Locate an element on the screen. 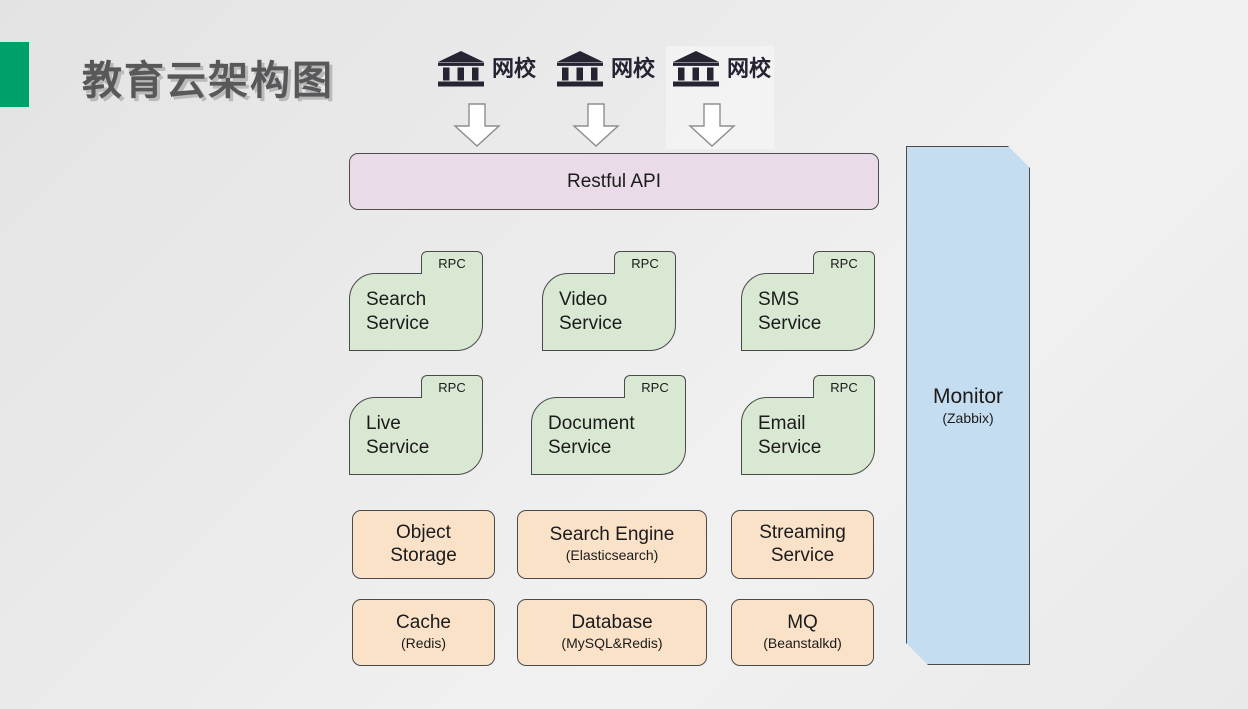 The width and height of the screenshot is (1248, 709). infra-main-label: Search Engine is located at coordinates (612, 535).